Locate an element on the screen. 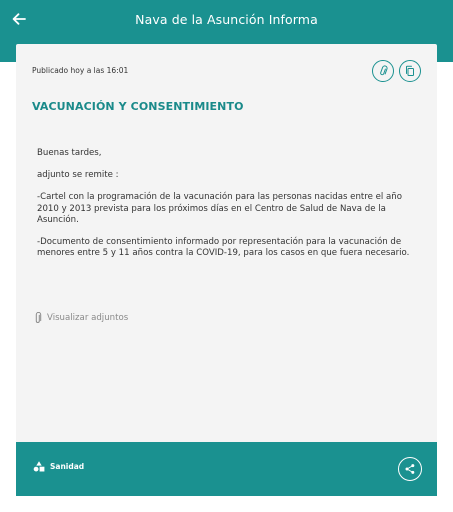 The height and width of the screenshot is (512, 453). attachments-label: Visualizar adjuntos is located at coordinates (88, 318).